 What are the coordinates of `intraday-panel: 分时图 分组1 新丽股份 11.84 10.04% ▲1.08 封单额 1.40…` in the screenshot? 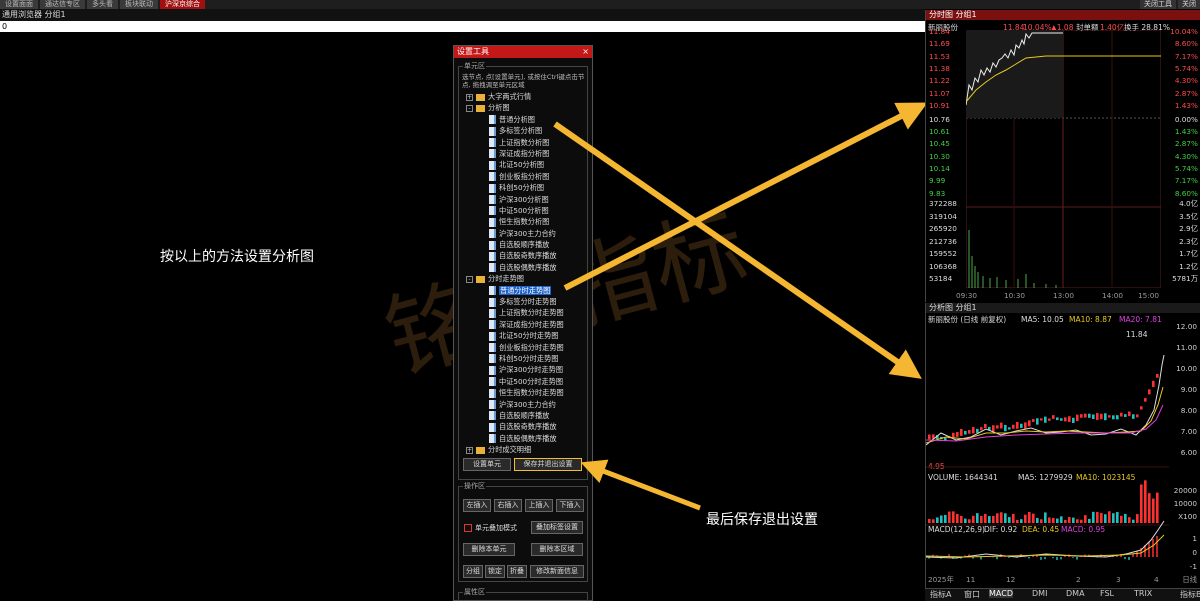 It's located at (1062, 156).